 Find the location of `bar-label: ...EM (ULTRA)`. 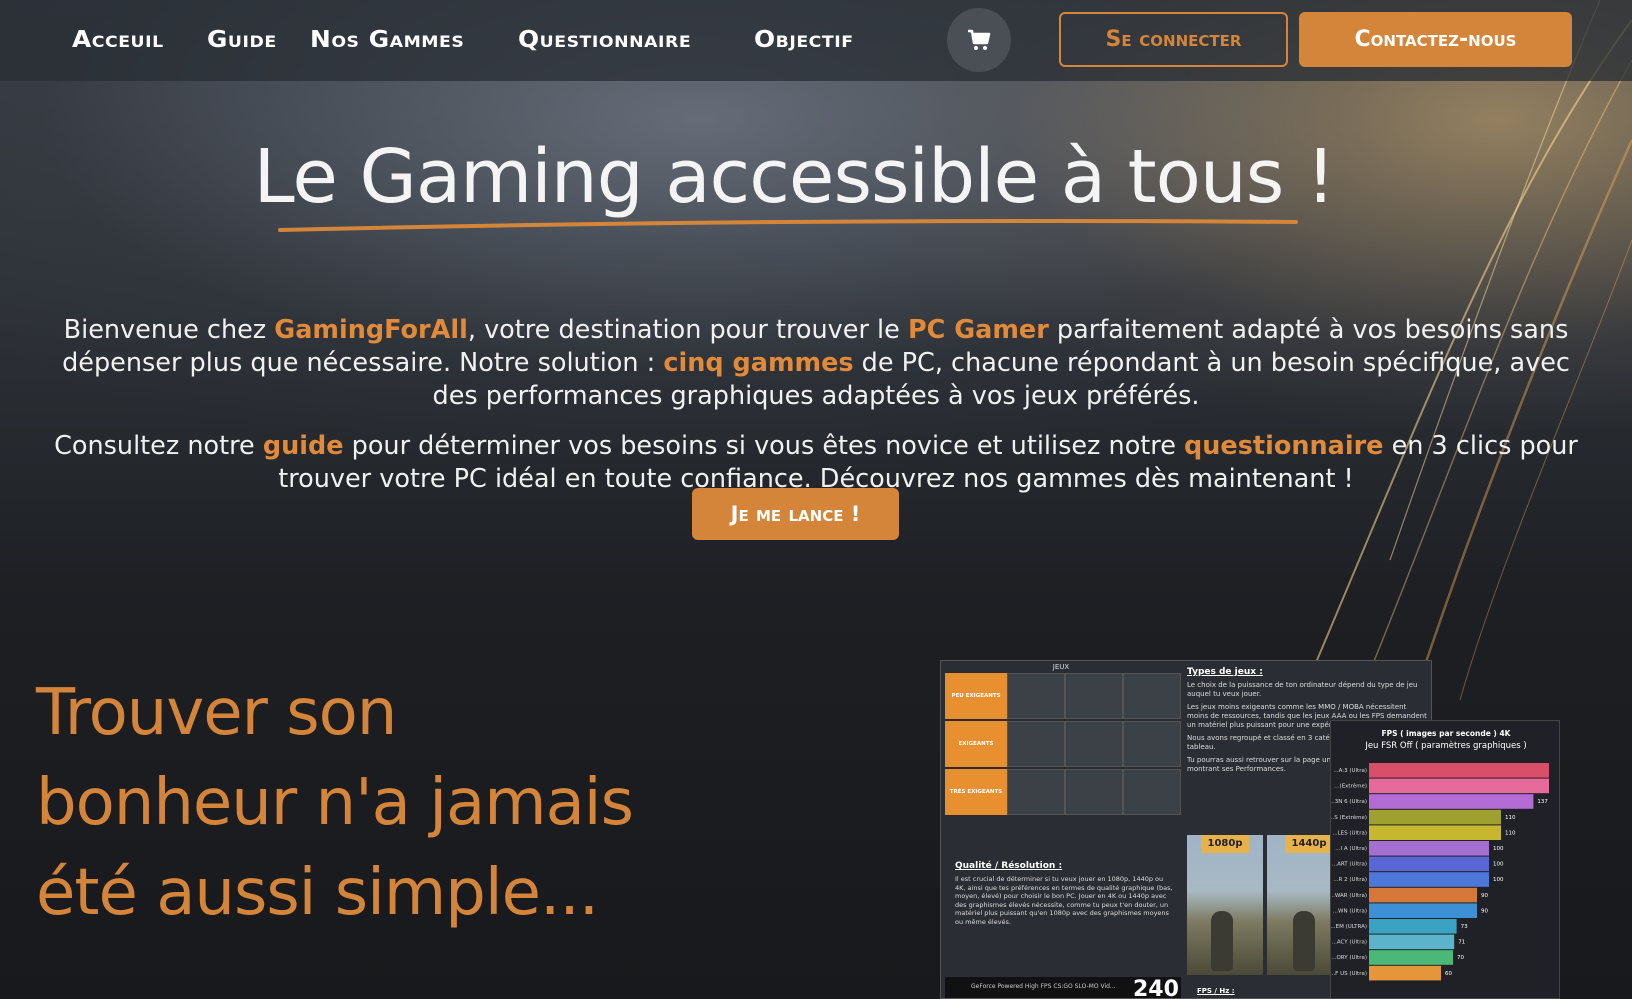

bar-label: ...EM (ULTRA) is located at coordinates (1349, 927).